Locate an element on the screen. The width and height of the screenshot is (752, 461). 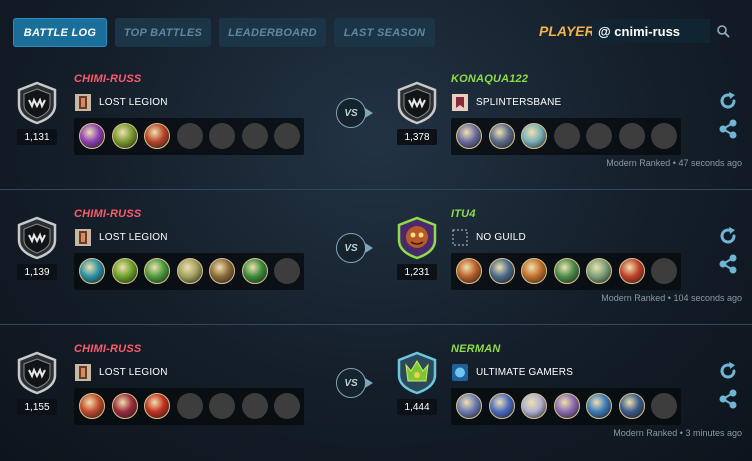
player-rating: 1,378 is located at coordinates (417, 137).